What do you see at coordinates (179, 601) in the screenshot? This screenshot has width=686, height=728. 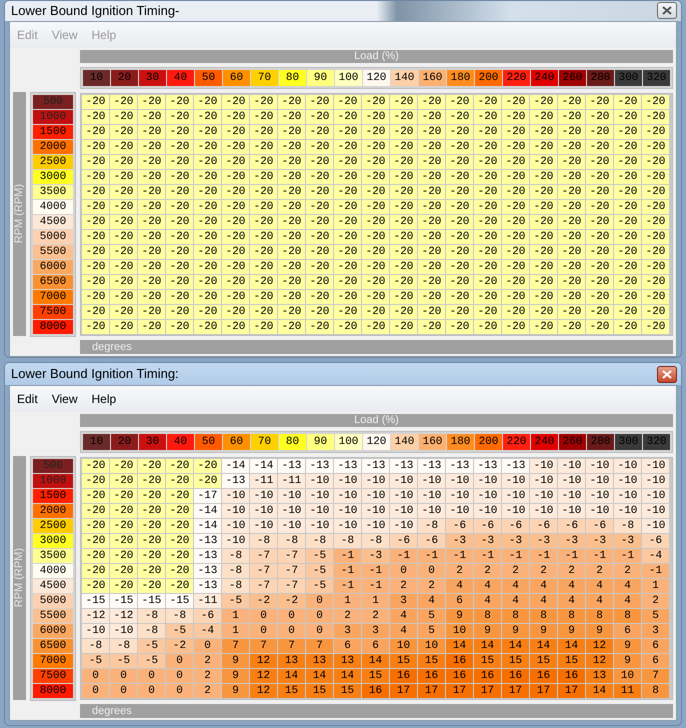 I see `table-cell: -15` at bounding box center [179, 601].